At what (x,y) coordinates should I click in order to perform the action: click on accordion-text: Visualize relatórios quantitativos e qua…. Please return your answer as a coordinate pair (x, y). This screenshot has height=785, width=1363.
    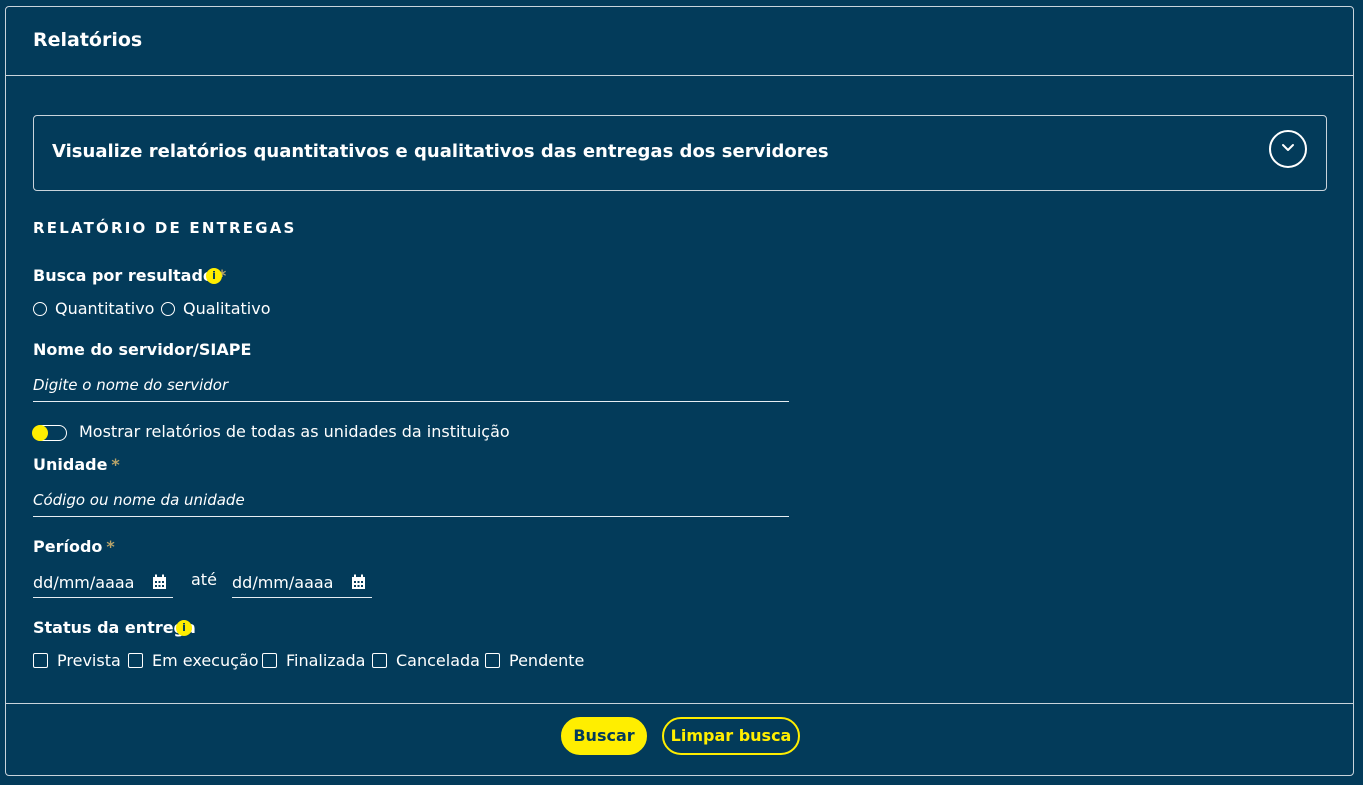
    Looking at the image, I should click on (440, 151).